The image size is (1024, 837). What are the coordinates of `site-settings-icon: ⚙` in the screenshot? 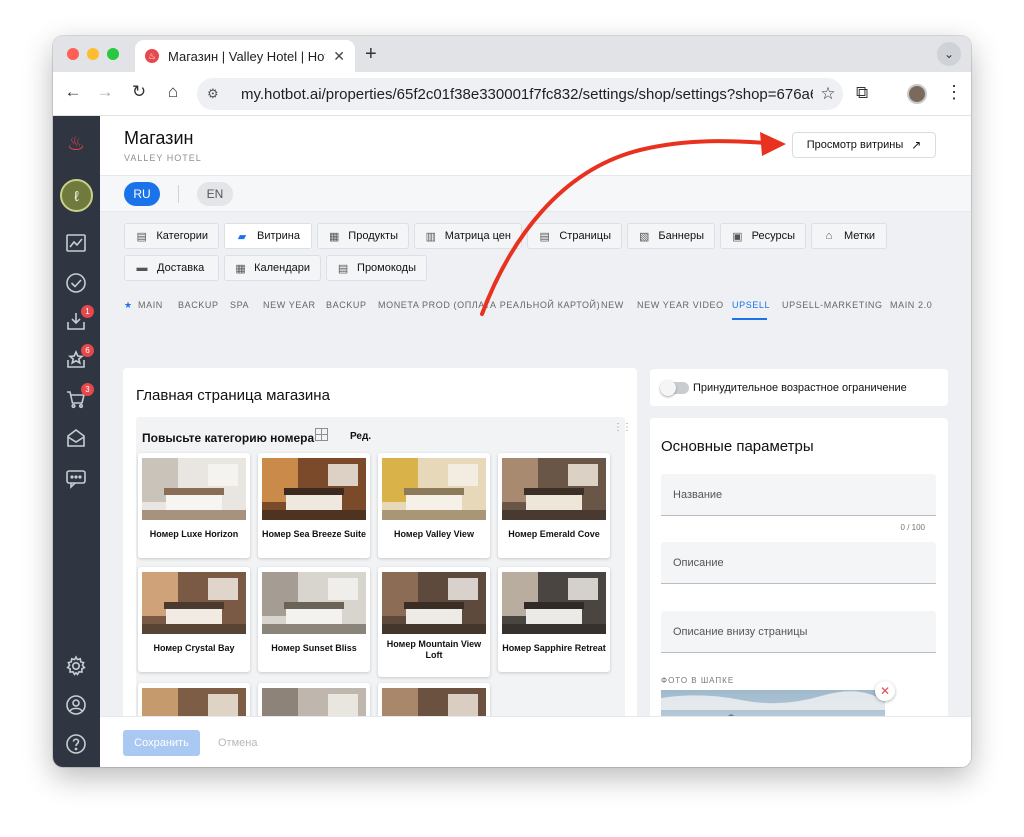 It's located at (217, 94).